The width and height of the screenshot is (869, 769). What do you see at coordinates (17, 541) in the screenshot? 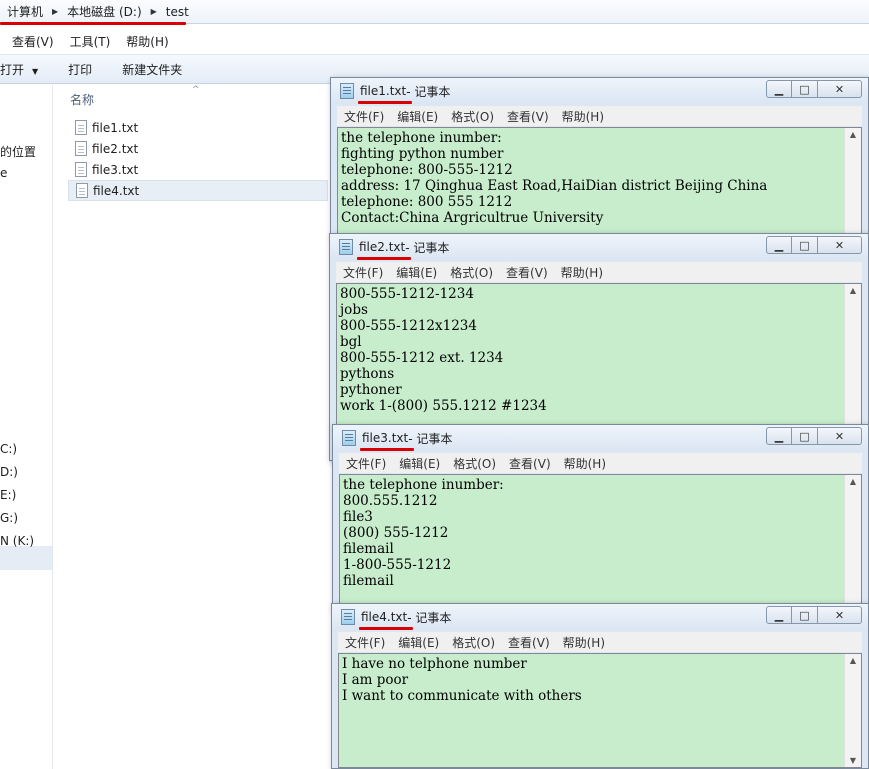
I see `nav-item-drive-k: N (K:)` at bounding box center [17, 541].